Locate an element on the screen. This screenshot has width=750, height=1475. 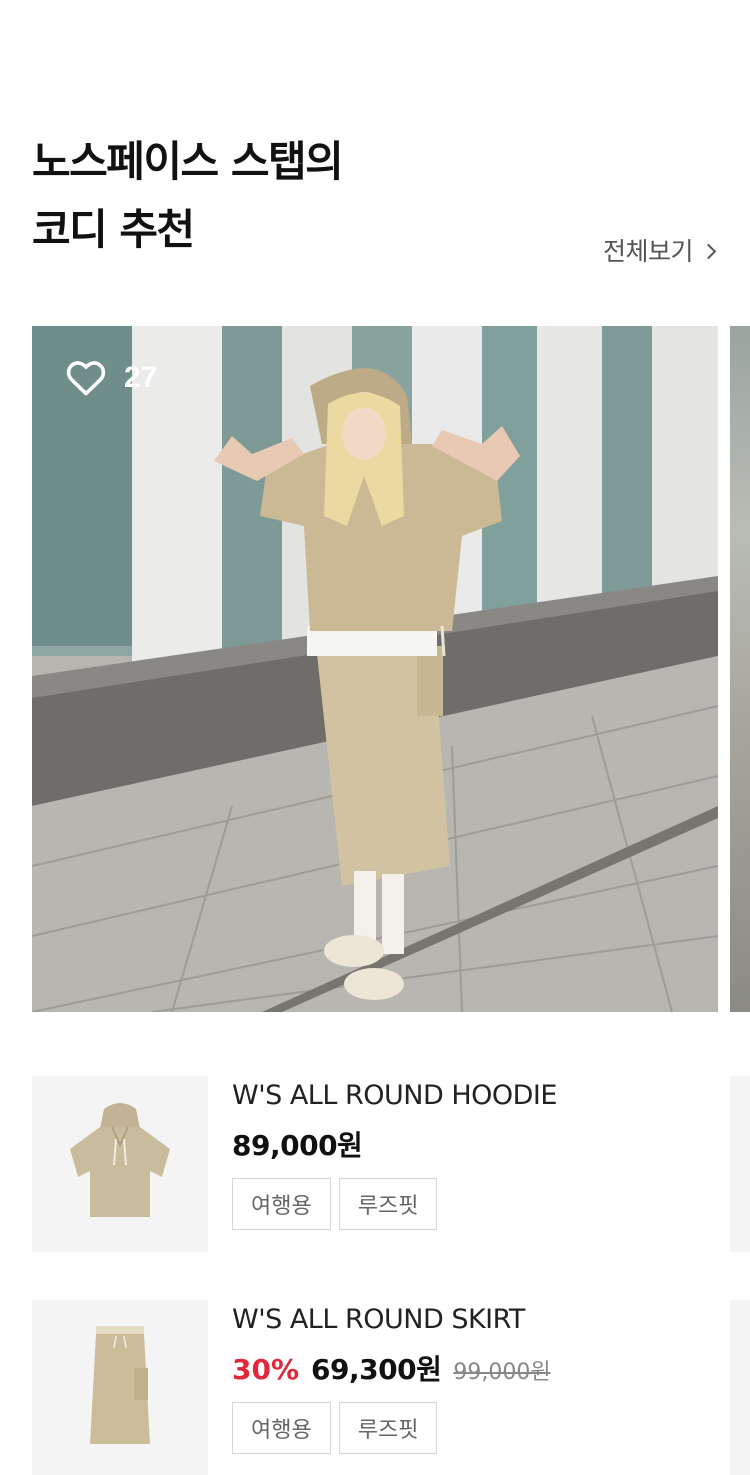
discount-rate: 30% is located at coordinates (266, 1369).